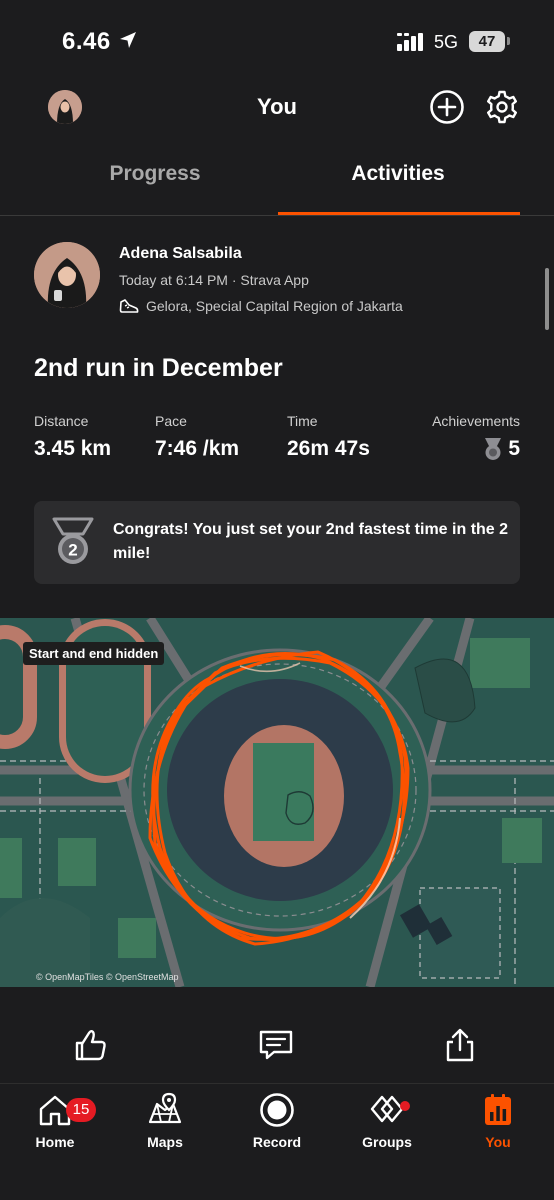  I want to click on stat-achievements: Achievements 5, so click(476, 437).